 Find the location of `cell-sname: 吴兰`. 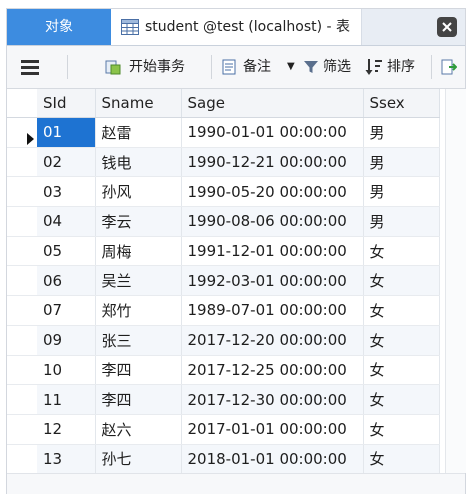

cell-sname: 吴兰 is located at coordinates (138, 281).